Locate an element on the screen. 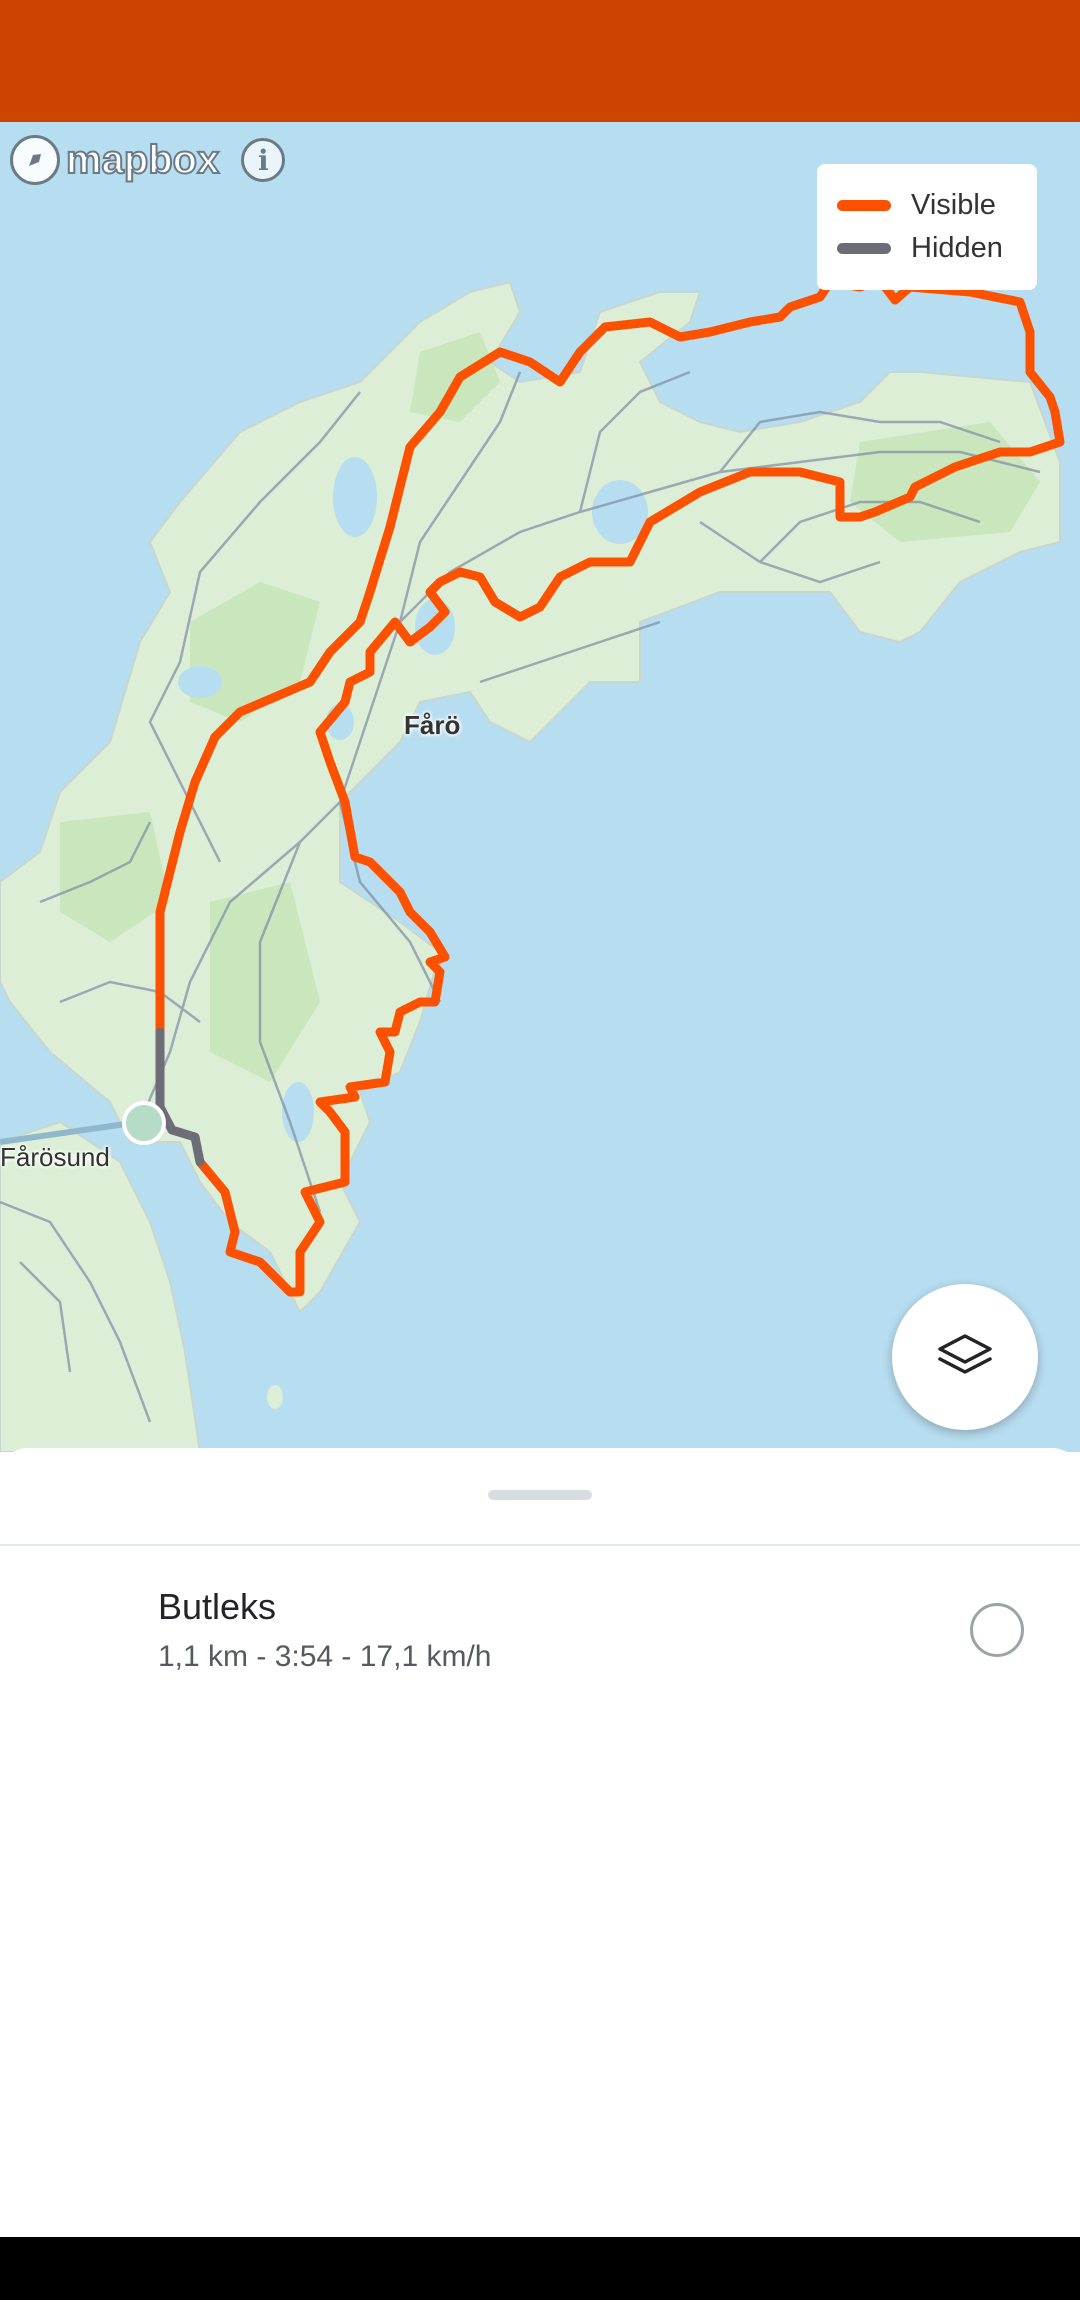 The height and width of the screenshot is (2300, 1080). layers-icon is located at coordinates (965, 1354).